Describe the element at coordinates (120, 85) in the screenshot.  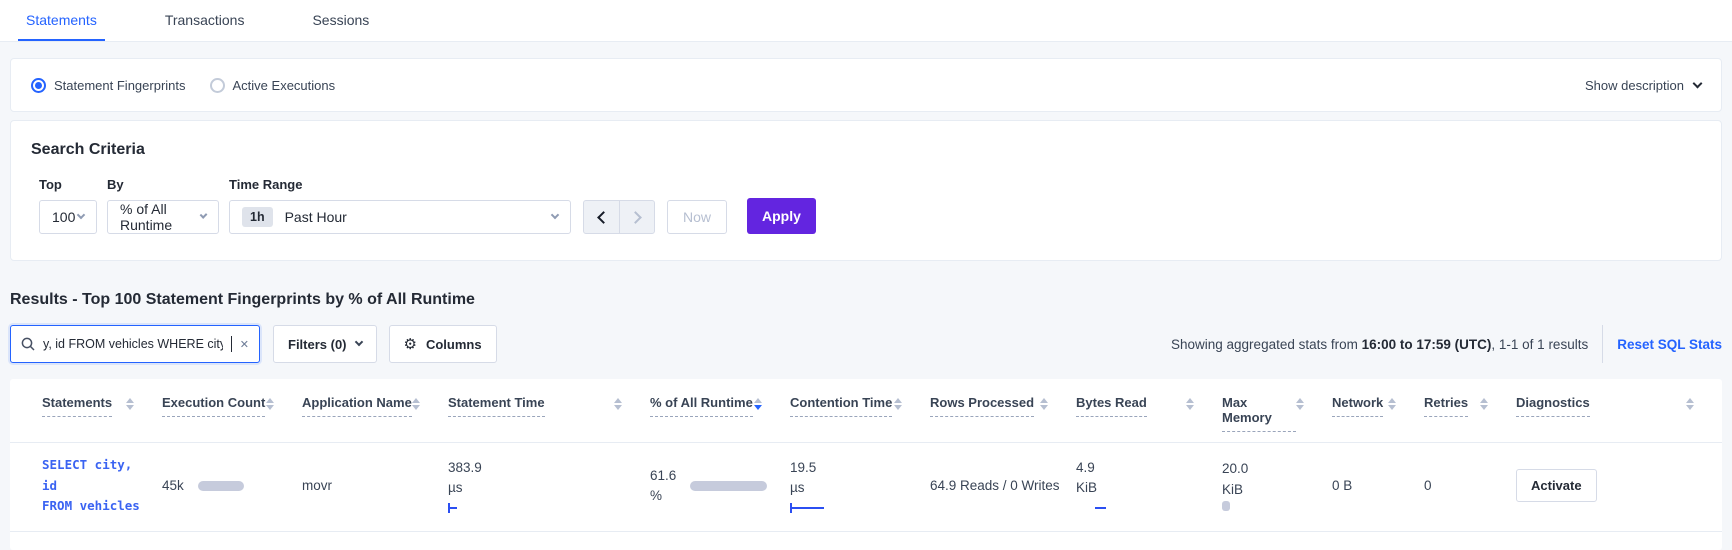
I see `radio-statement-fingerprints-label: Statement Fingerprints` at that location.